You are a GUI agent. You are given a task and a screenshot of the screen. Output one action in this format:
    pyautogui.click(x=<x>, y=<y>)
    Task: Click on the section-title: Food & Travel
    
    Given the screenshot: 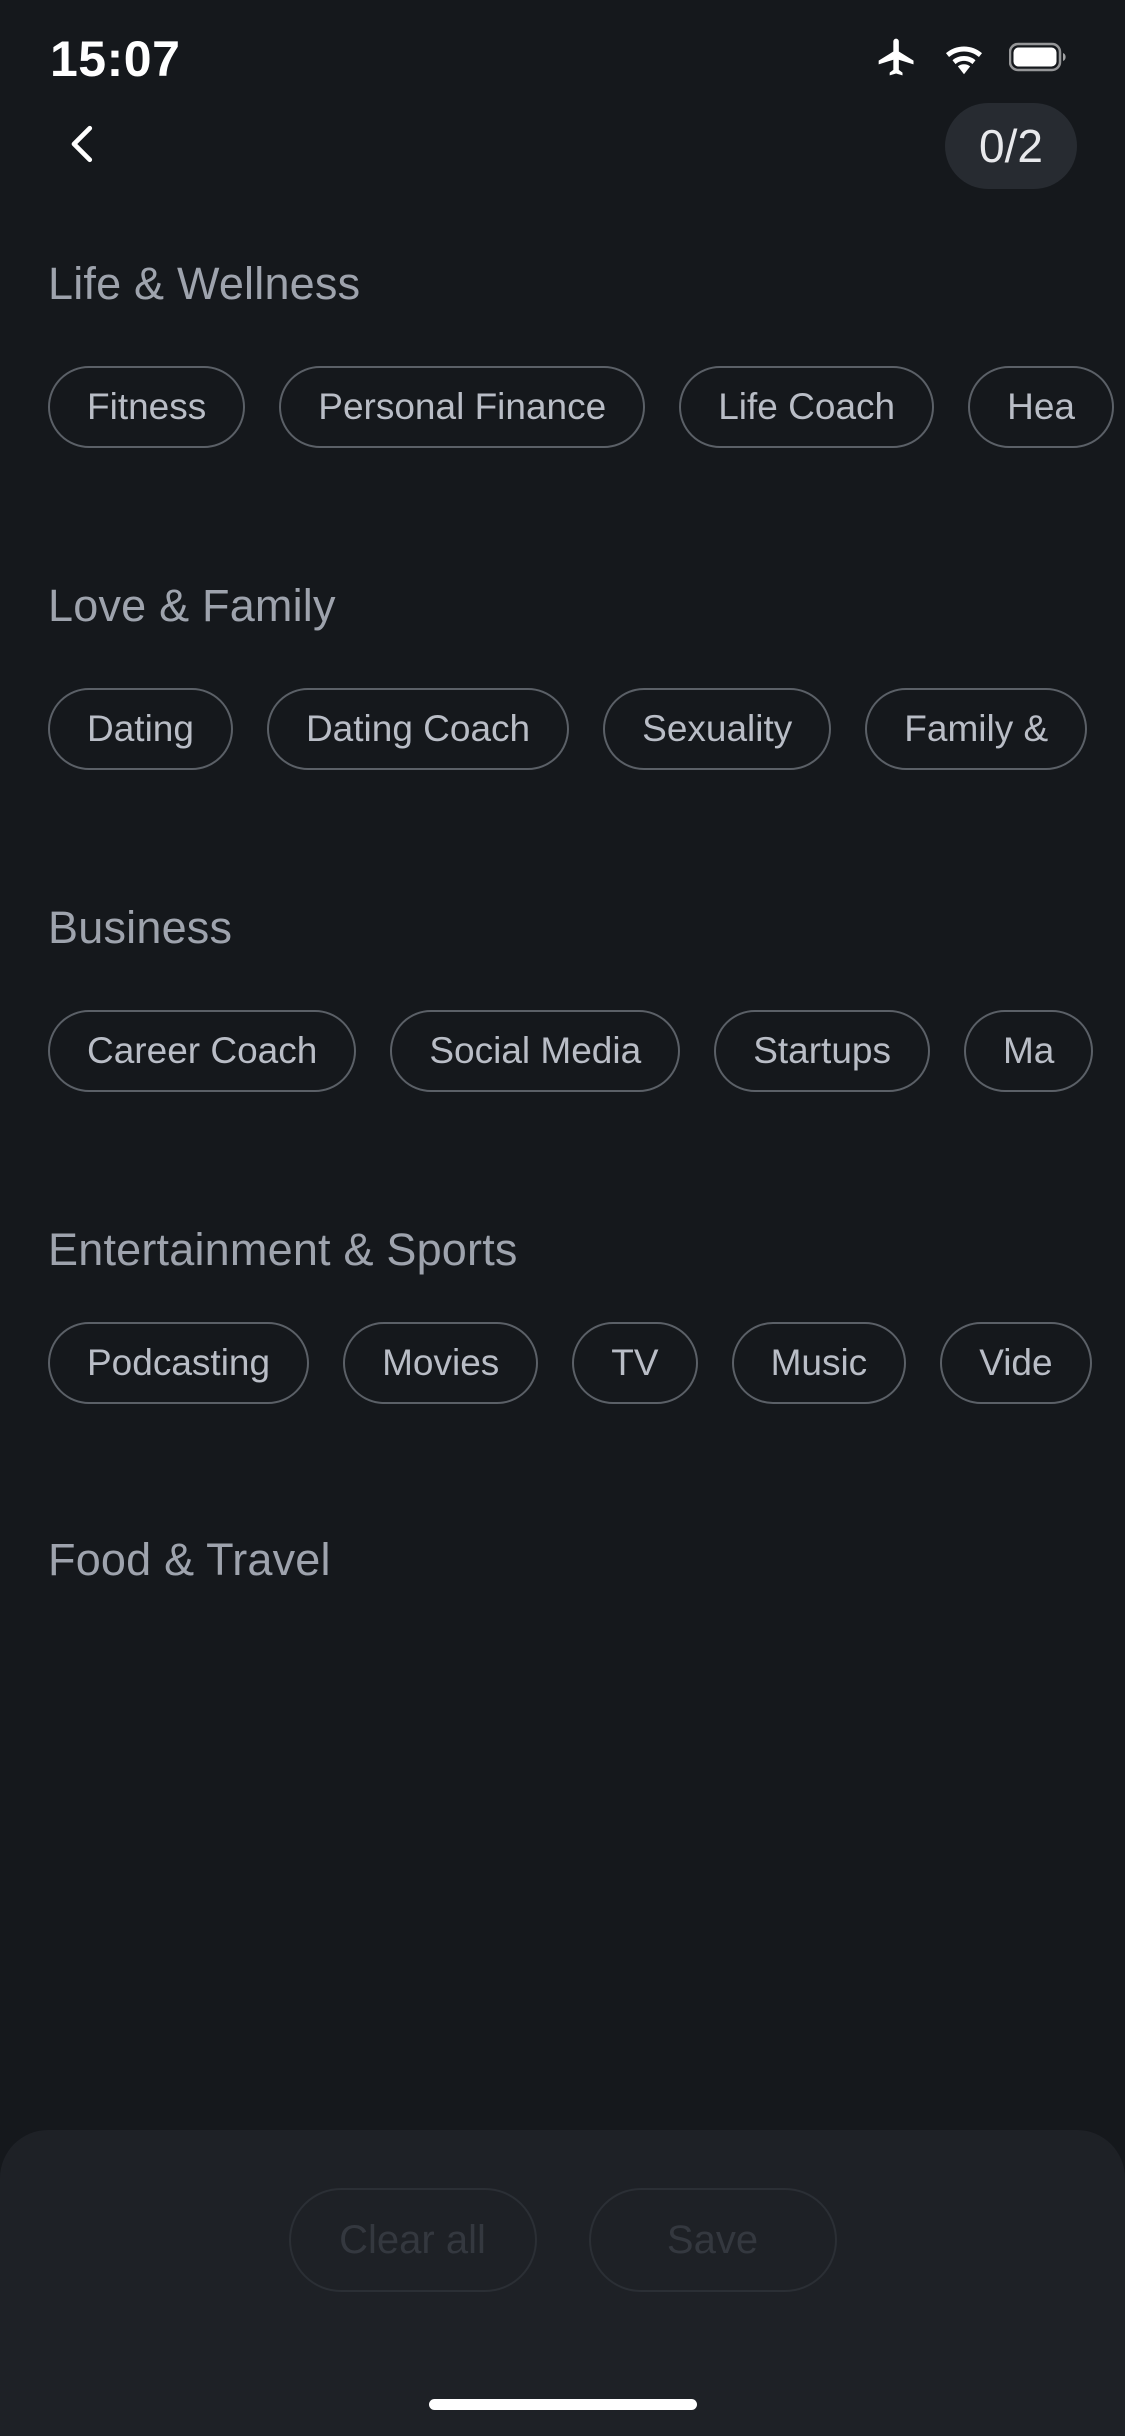 What is the action you would take?
    pyautogui.click(x=189, y=1559)
    